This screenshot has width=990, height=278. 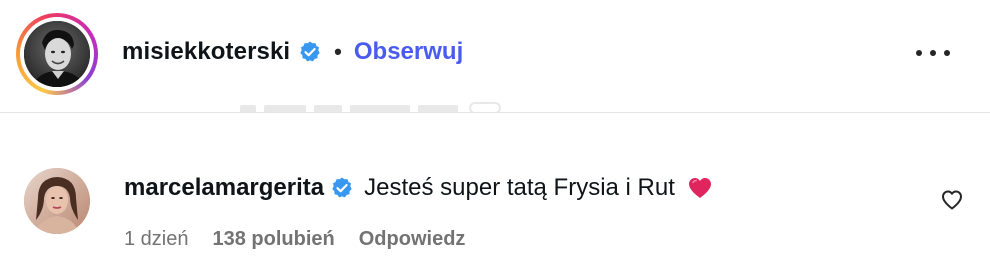 What do you see at coordinates (156, 239) in the screenshot?
I see `comment-timestamp: 1 dzień` at bounding box center [156, 239].